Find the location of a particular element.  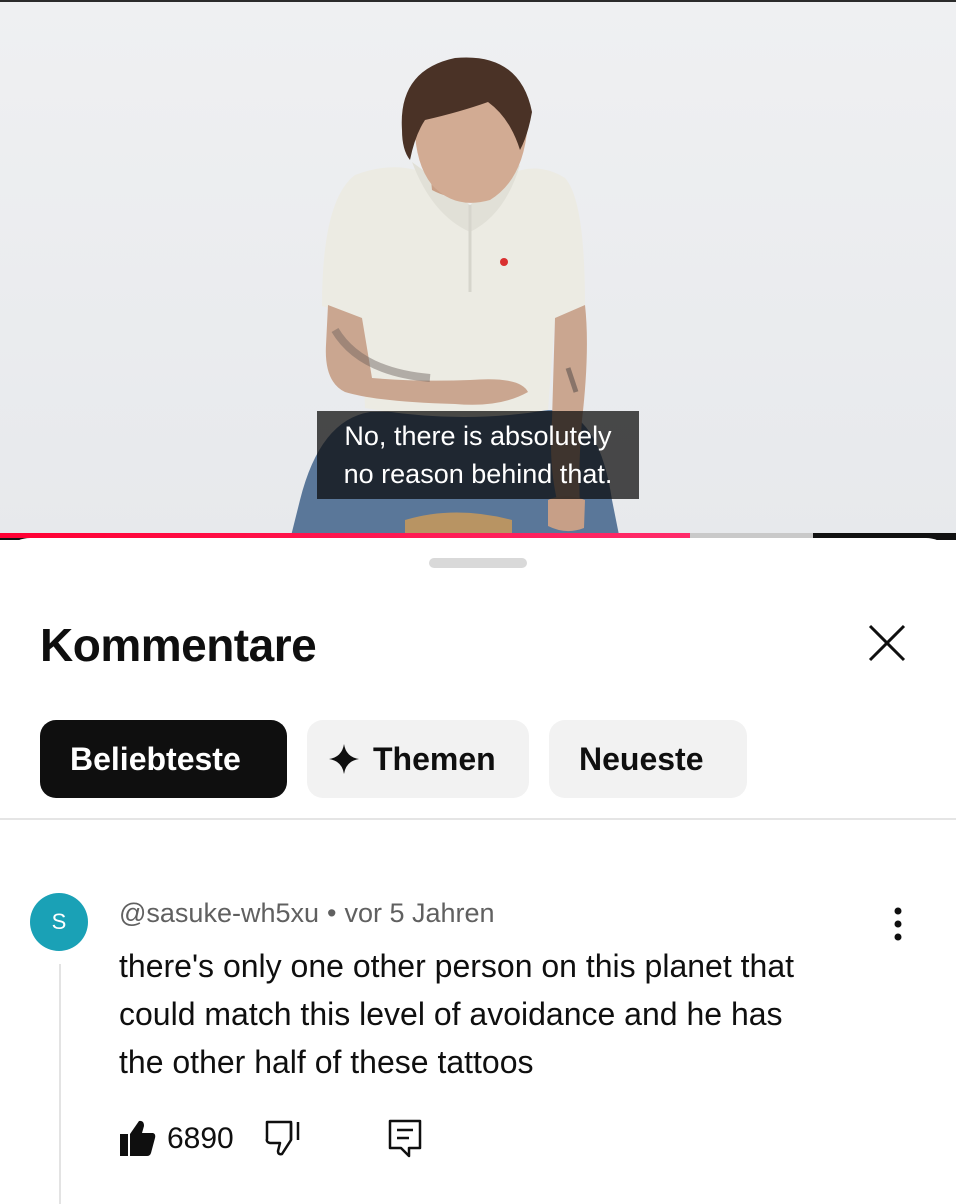

like-count: 6890 is located at coordinates (200, 1138).